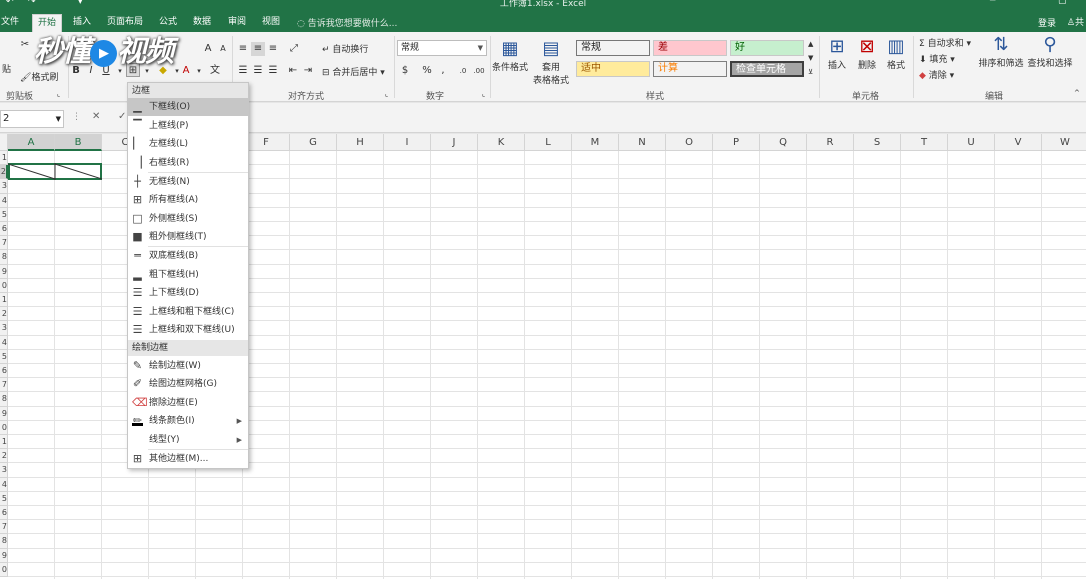 Image resolution: width=1086 pixels, height=579 pixels. I want to click on phonetic-icon: 文, so click(215, 71).